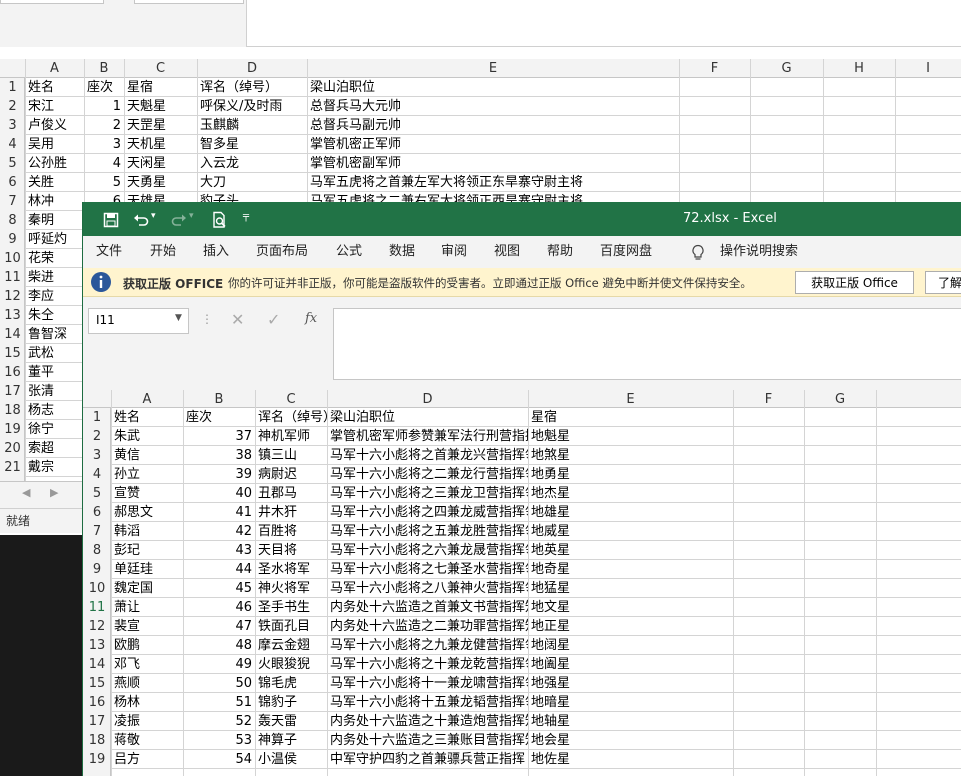 This screenshot has width=961, height=776. Describe the element at coordinates (12, 258) in the screenshot. I see `row-header: 10` at that location.